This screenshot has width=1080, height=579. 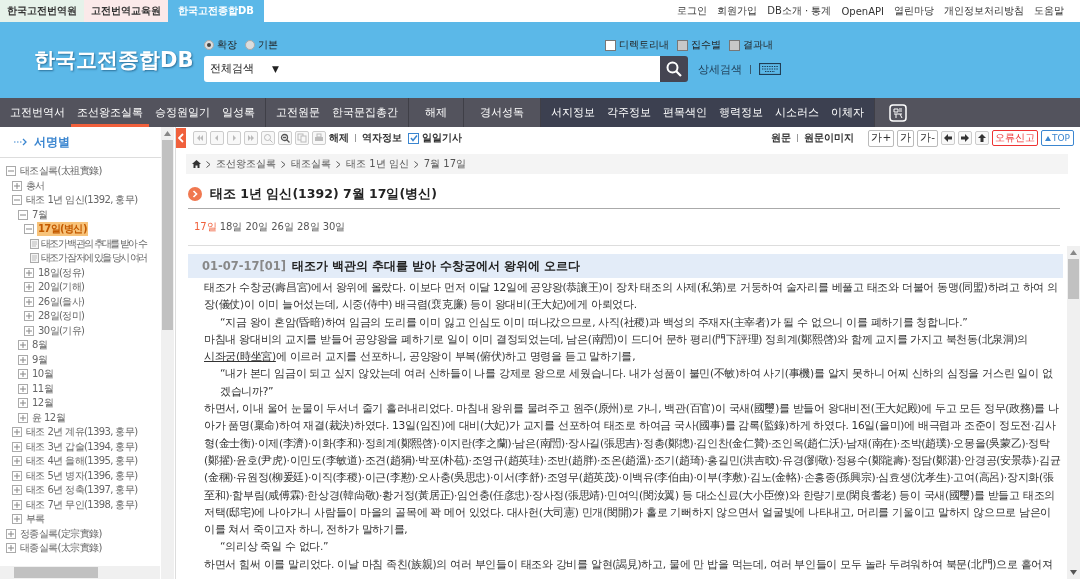 I want to click on nav-tab: 이체자, so click(x=847, y=112).